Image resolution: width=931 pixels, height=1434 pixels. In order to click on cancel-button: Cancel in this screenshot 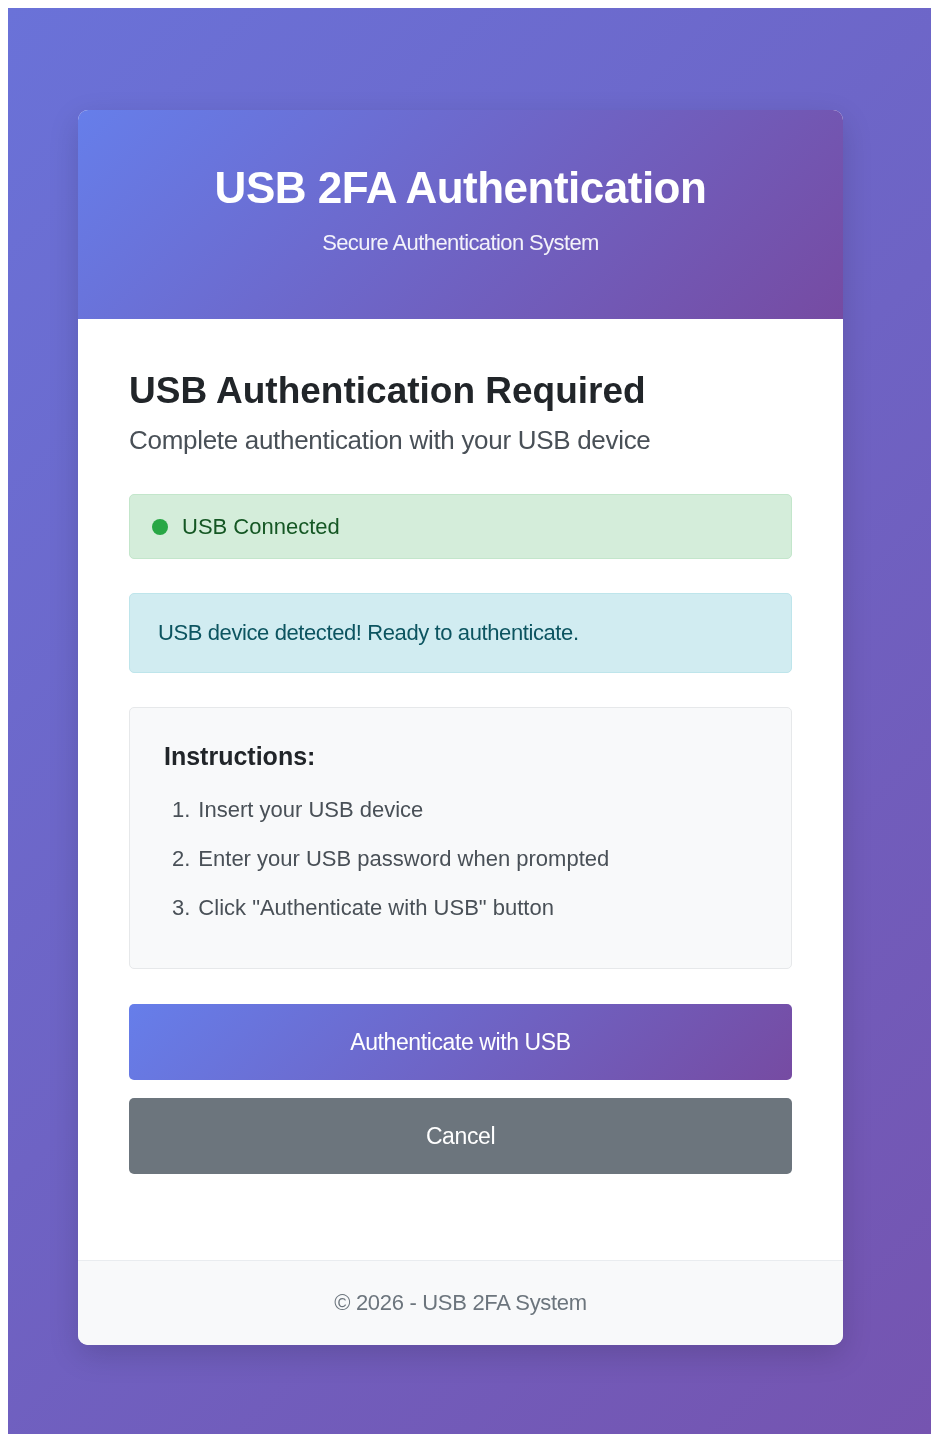, I will do `click(460, 1136)`.